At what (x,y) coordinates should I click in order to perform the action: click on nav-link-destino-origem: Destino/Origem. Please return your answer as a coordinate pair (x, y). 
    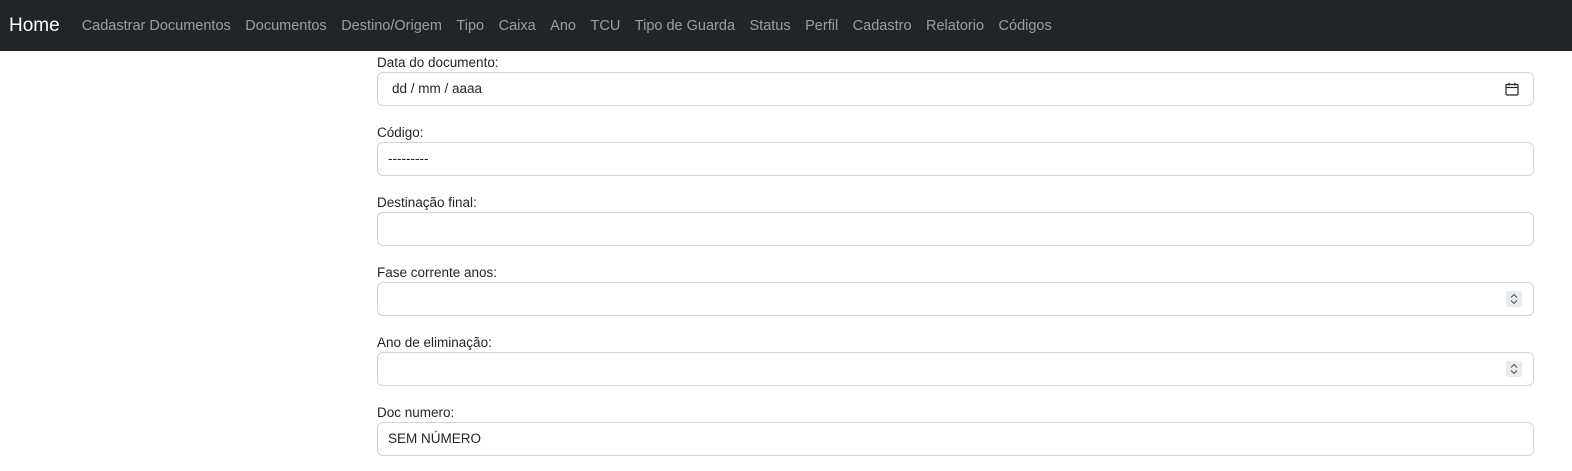
    Looking at the image, I should click on (391, 26).